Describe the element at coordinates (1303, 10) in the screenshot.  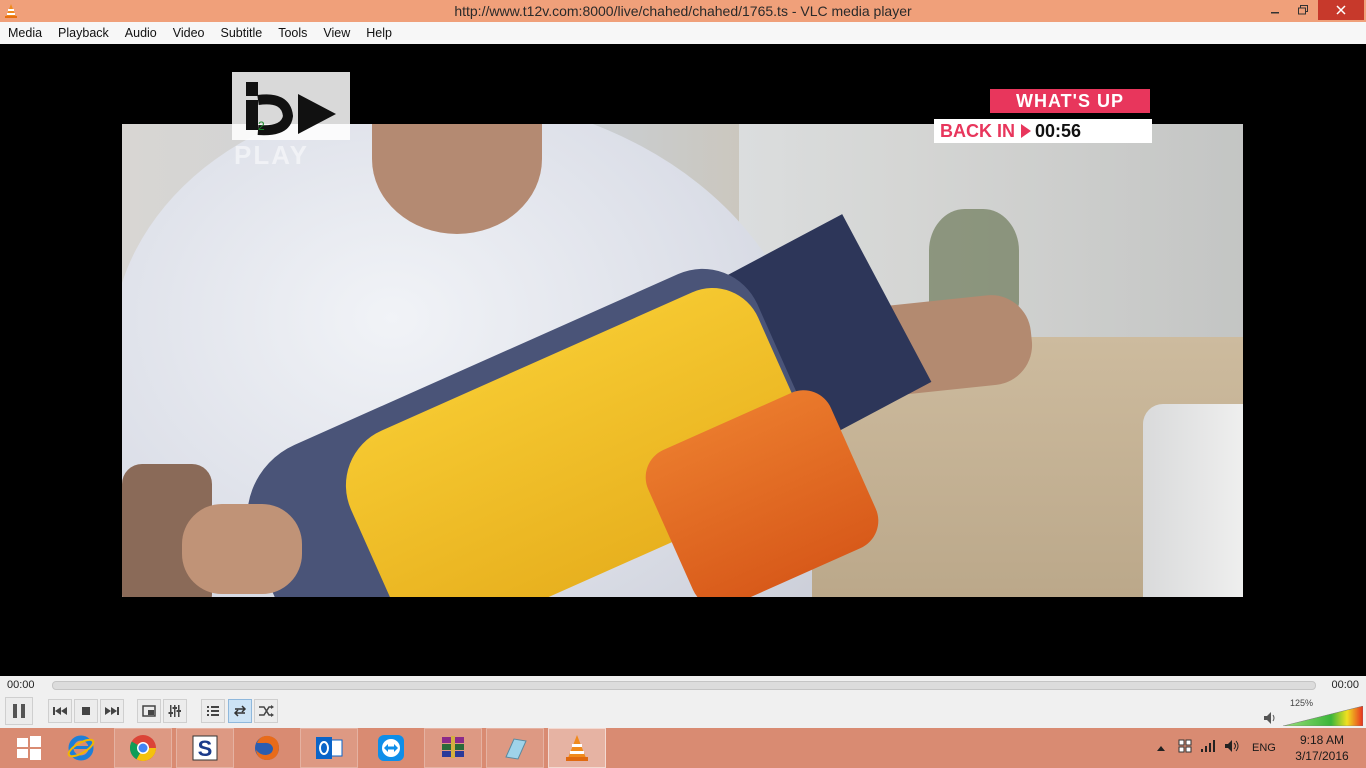
I see `restore-button` at that location.